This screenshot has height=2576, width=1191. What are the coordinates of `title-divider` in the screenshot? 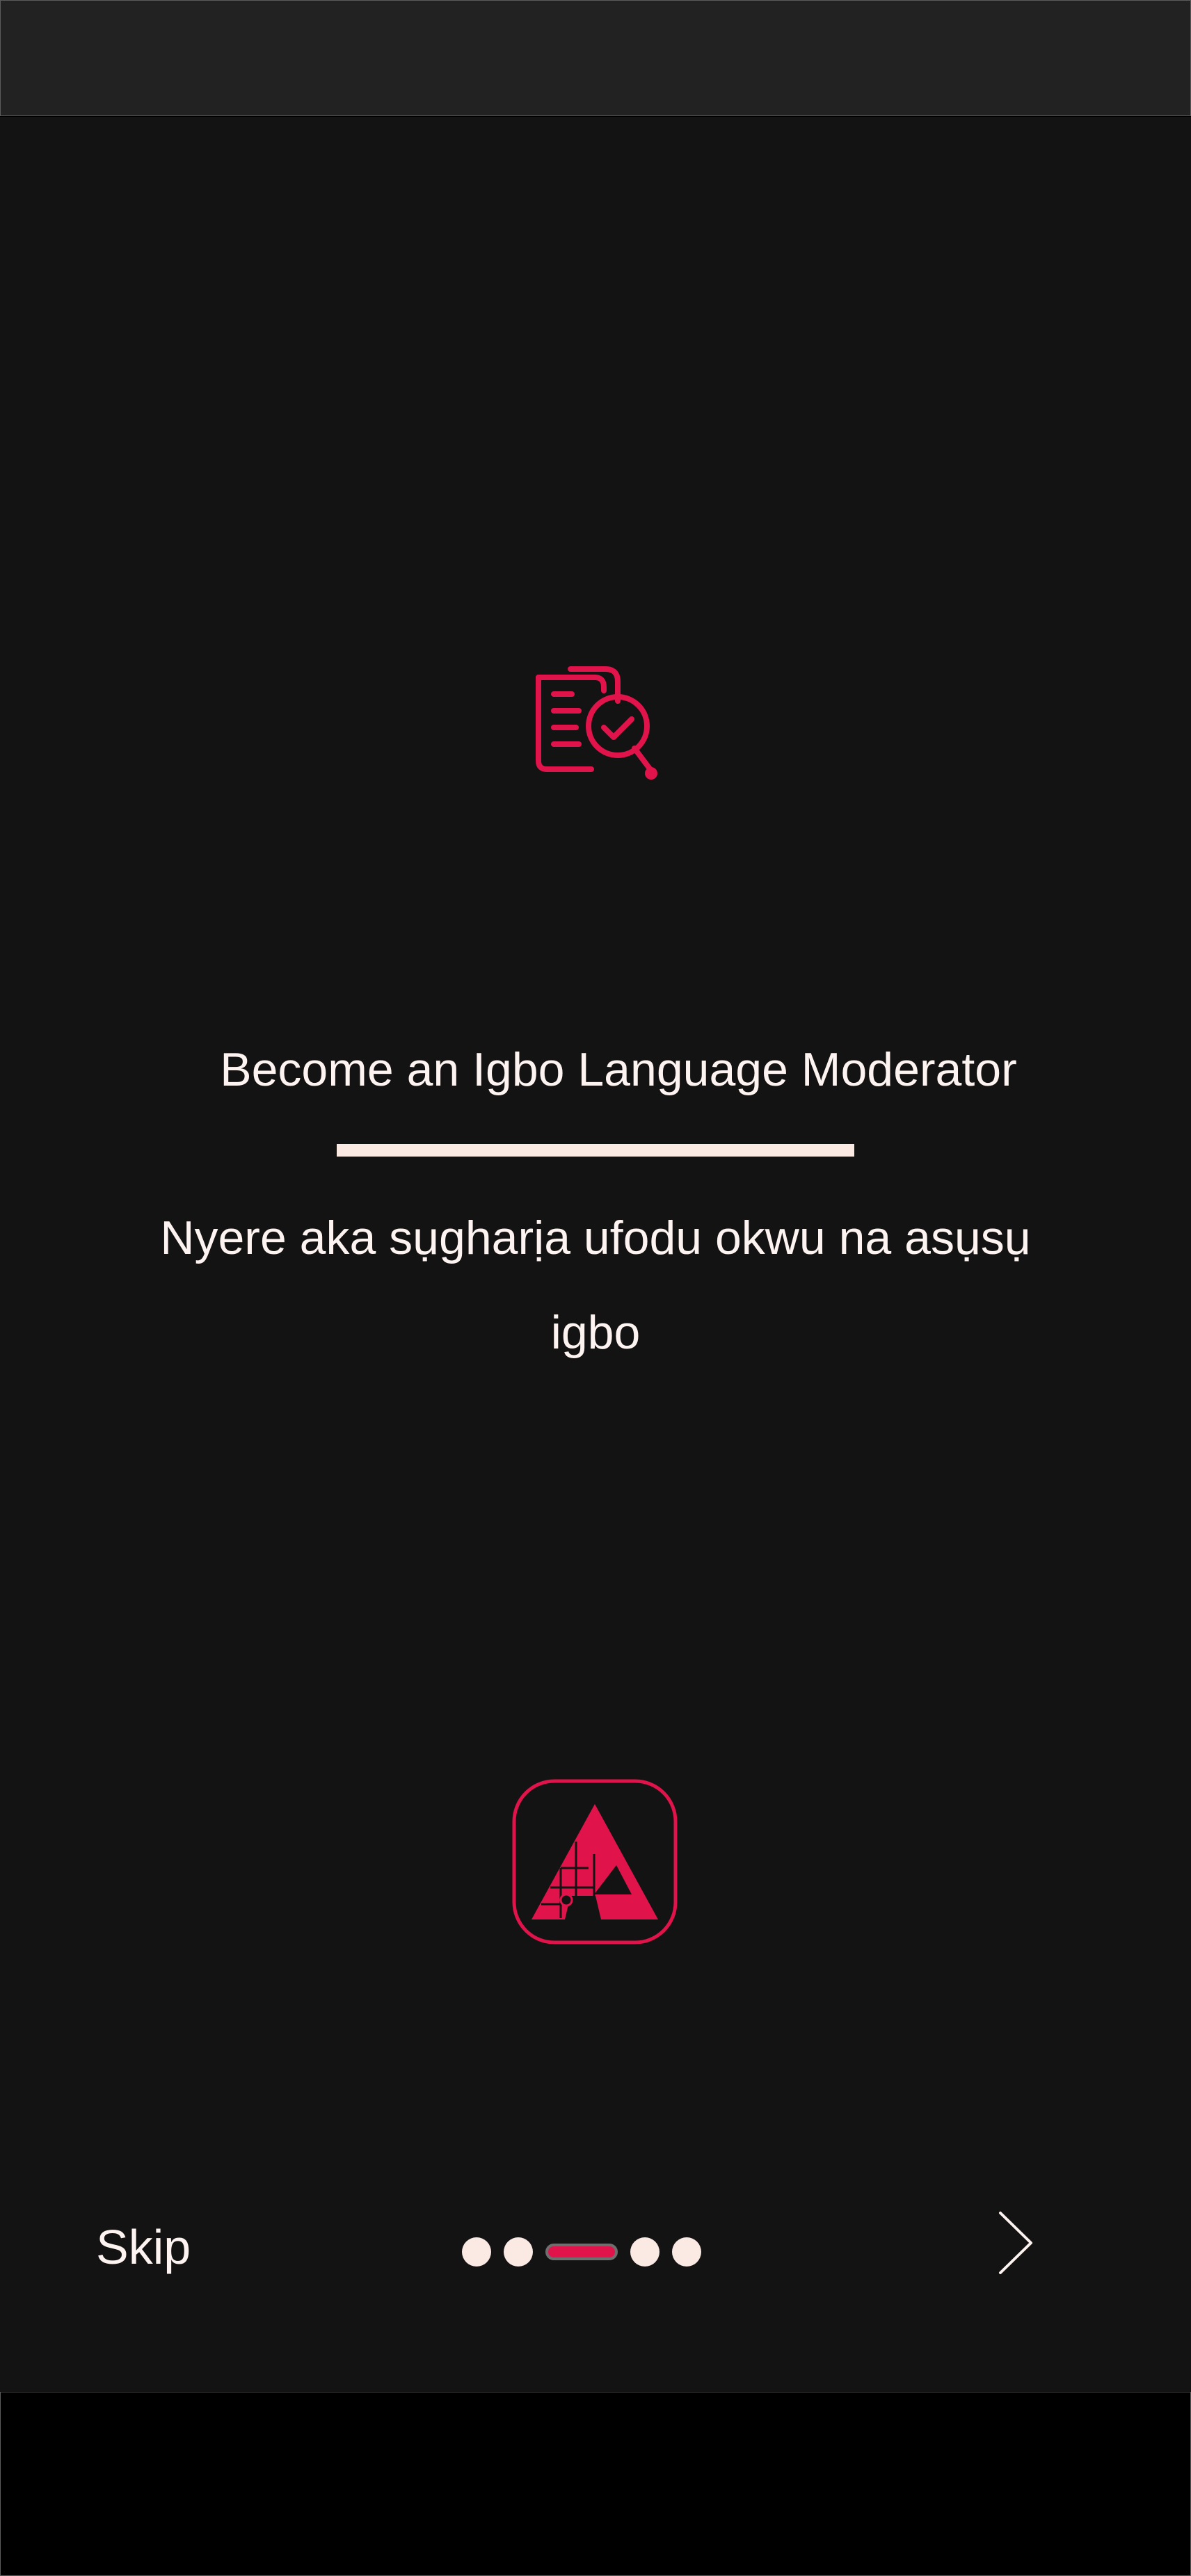 It's located at (595, 1150).